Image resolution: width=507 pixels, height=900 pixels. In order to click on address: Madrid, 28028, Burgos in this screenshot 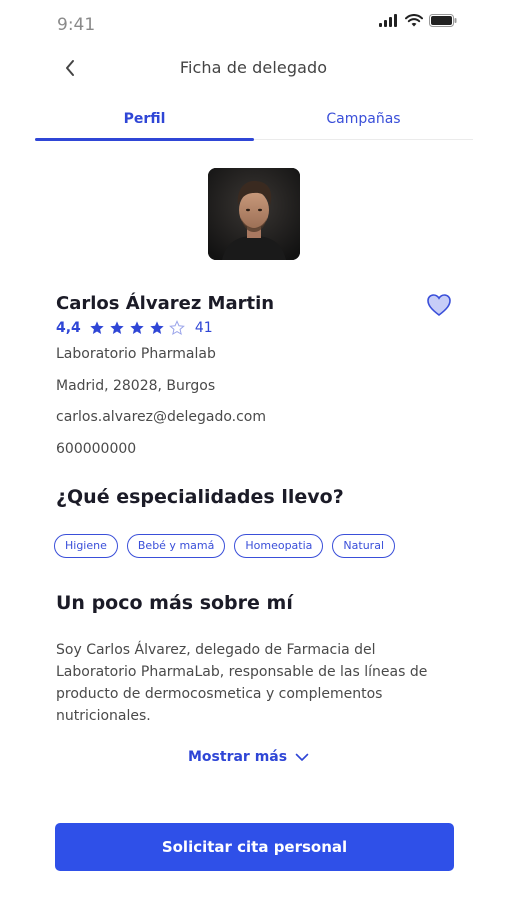, I will do `click(136, 386)`.